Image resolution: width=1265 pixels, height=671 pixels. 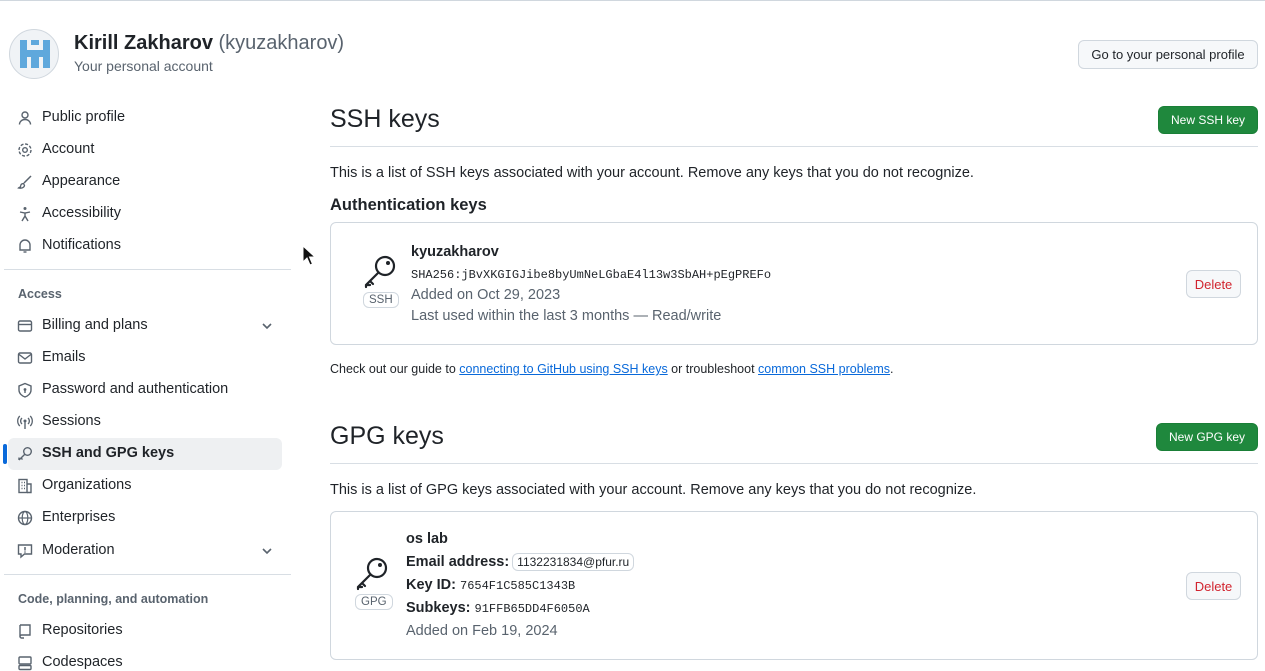 What do you see at coordinates (25, 358) in the screenshot?
I see `mail-icon` at bounding box center [25, 358].